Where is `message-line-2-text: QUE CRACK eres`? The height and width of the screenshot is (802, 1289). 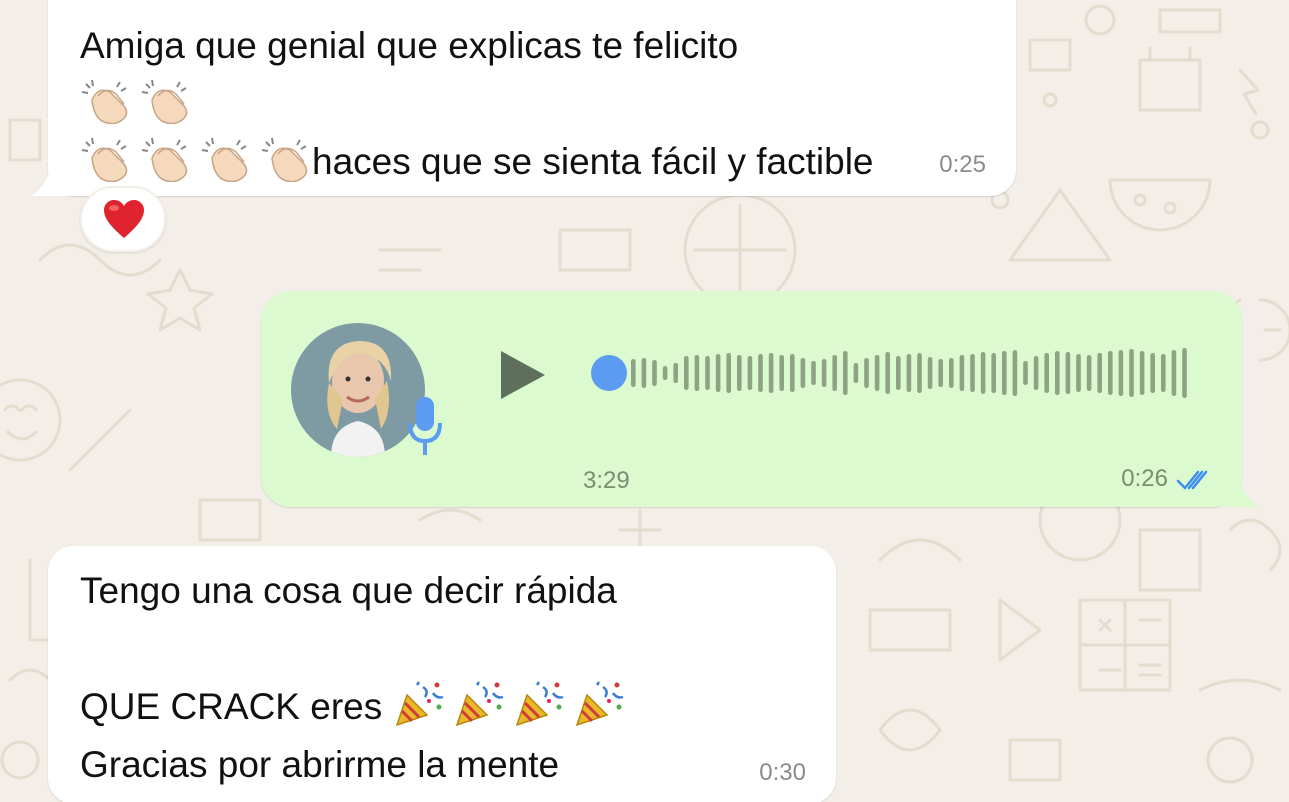
message-line-2-text: QUE CRACK eres is located at coordinates (231, 706).